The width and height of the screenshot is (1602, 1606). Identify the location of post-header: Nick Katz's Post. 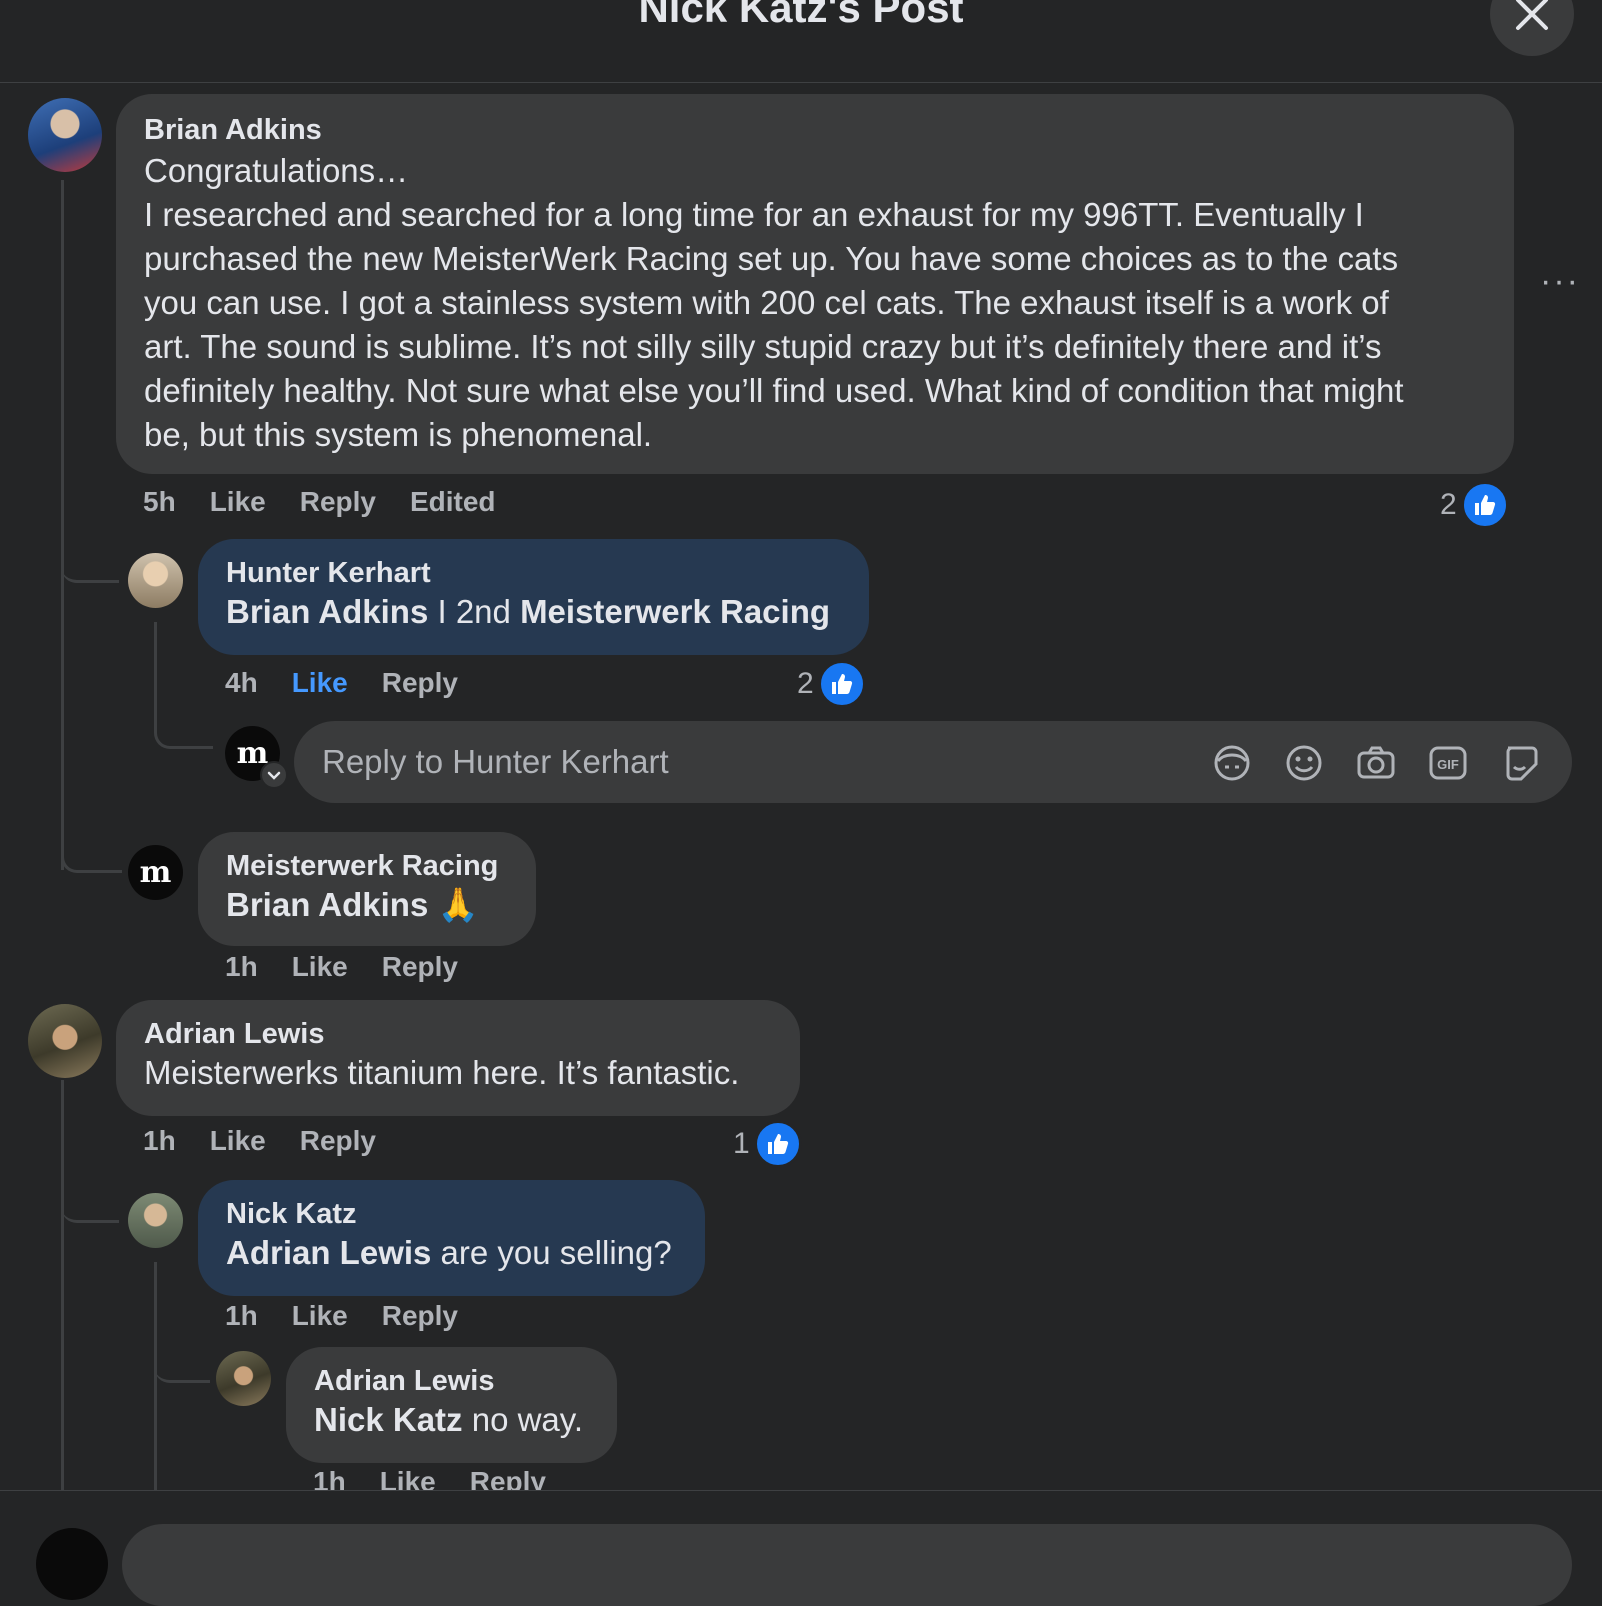
(801, 41).